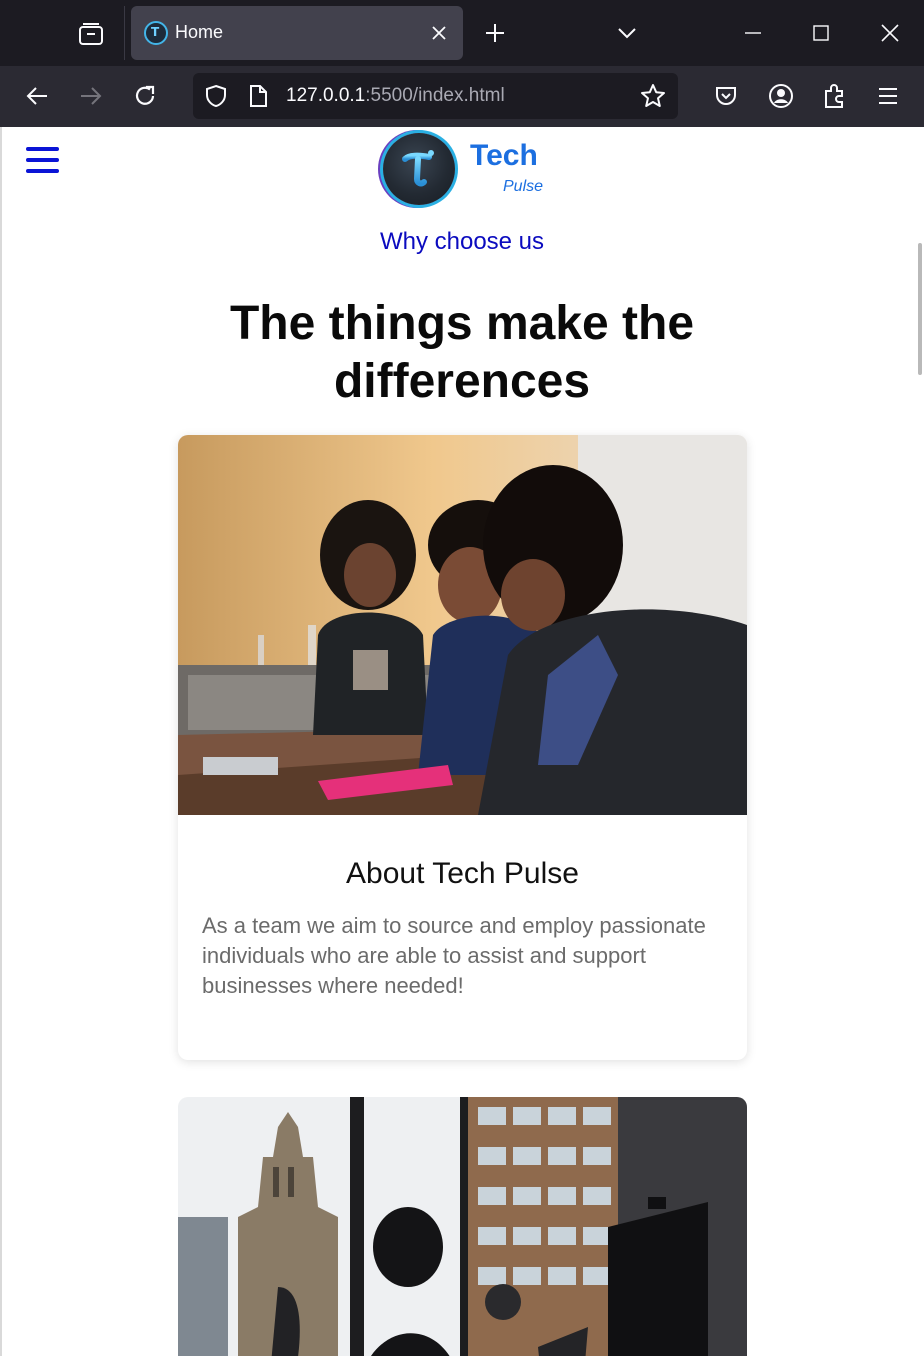 This screenshot has height=1356, width=924. I want to click on url-text: 127.0.0.1:5500/index.html, so click(395, 96).